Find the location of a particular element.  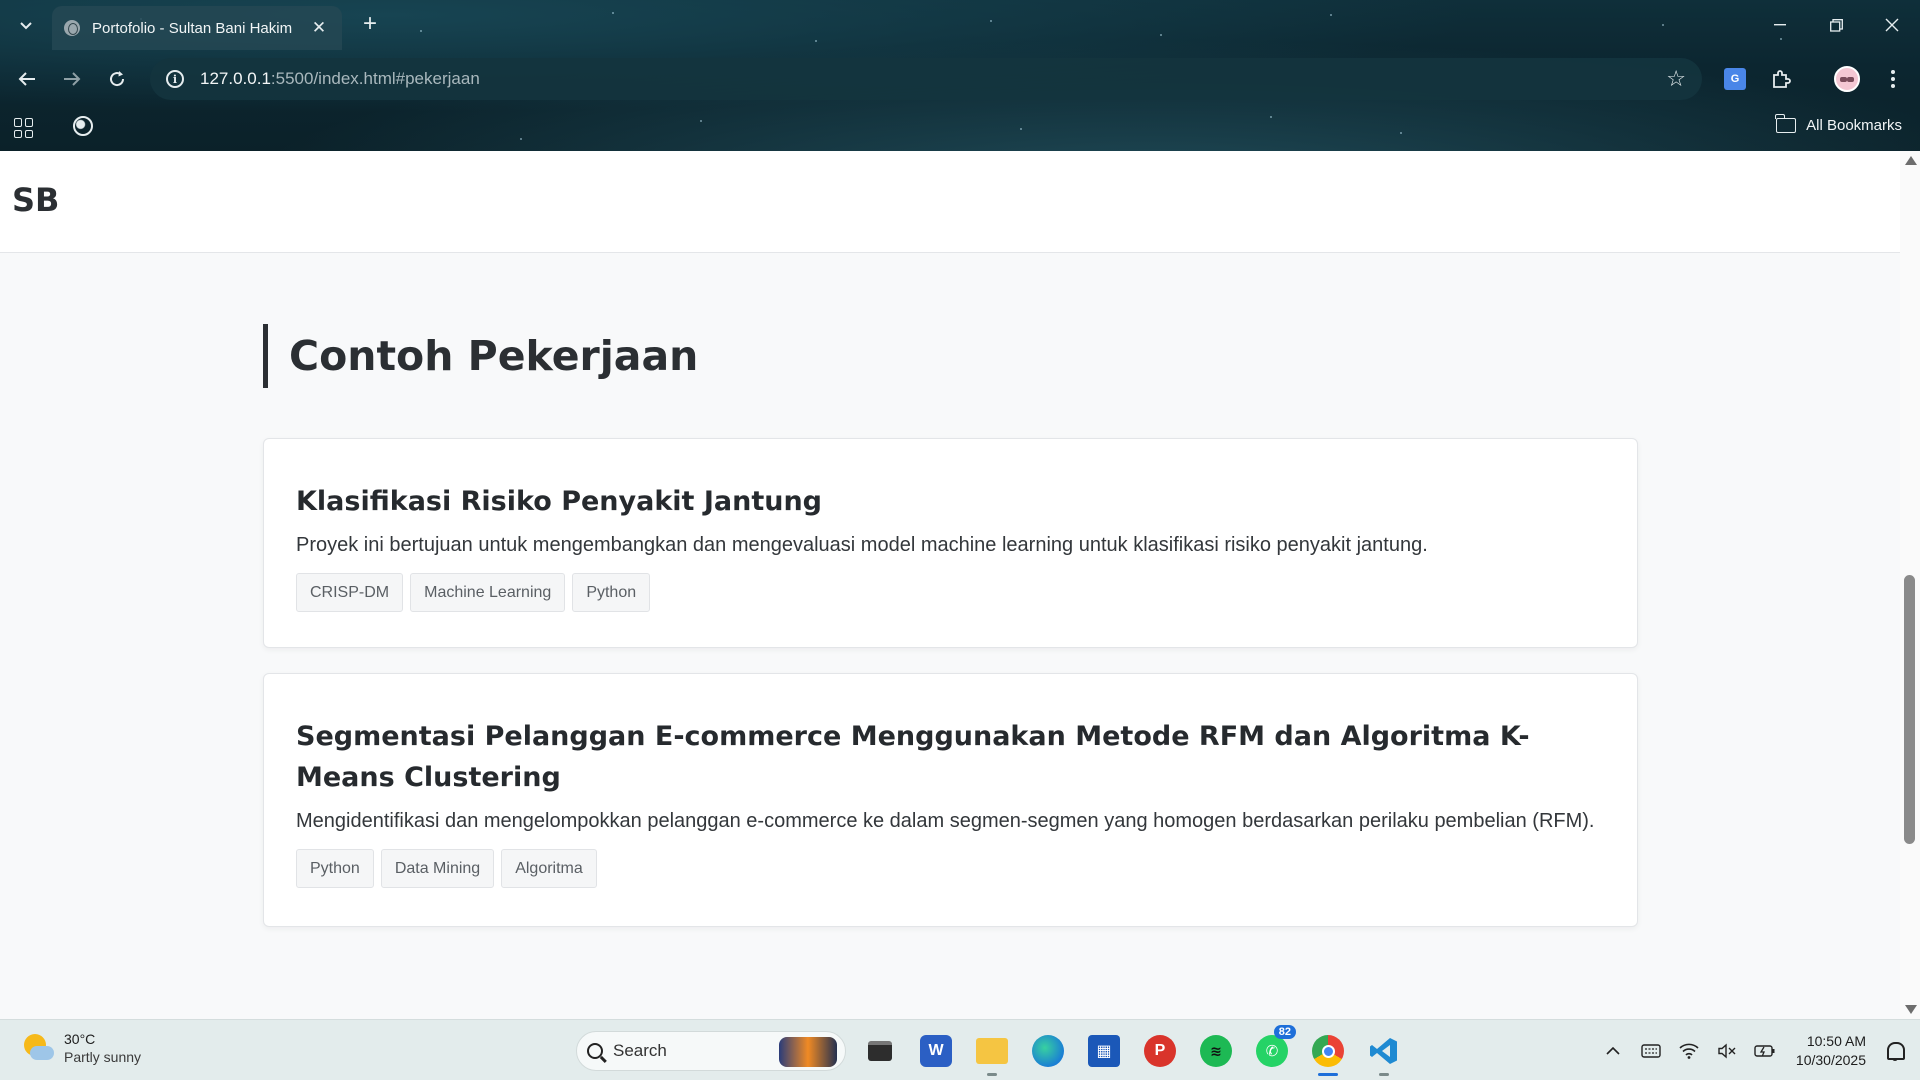

edge-glyph is located at coordinates (1048, 1051).